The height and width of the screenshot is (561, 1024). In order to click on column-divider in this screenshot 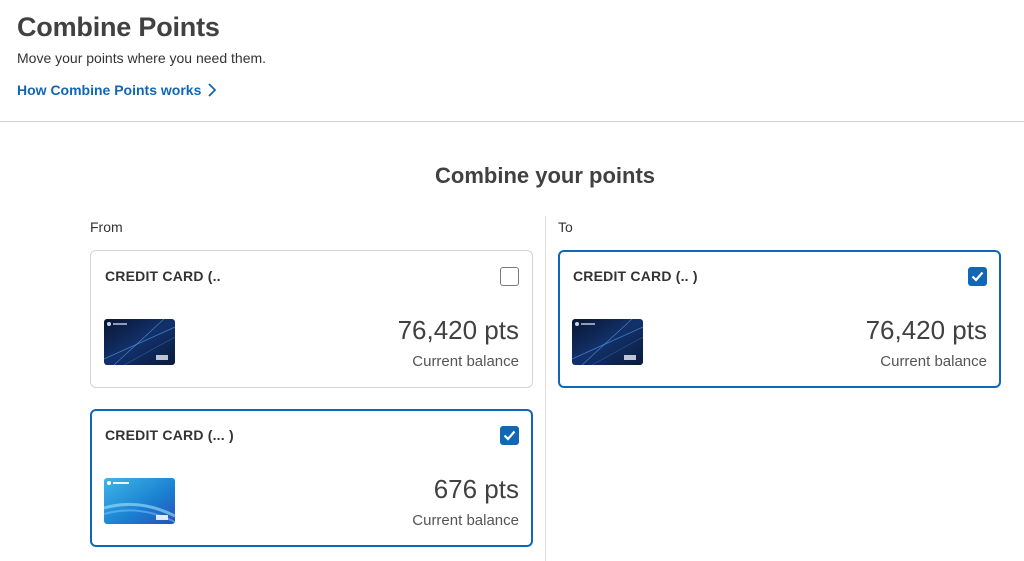, I will do `click(545, 388)`.